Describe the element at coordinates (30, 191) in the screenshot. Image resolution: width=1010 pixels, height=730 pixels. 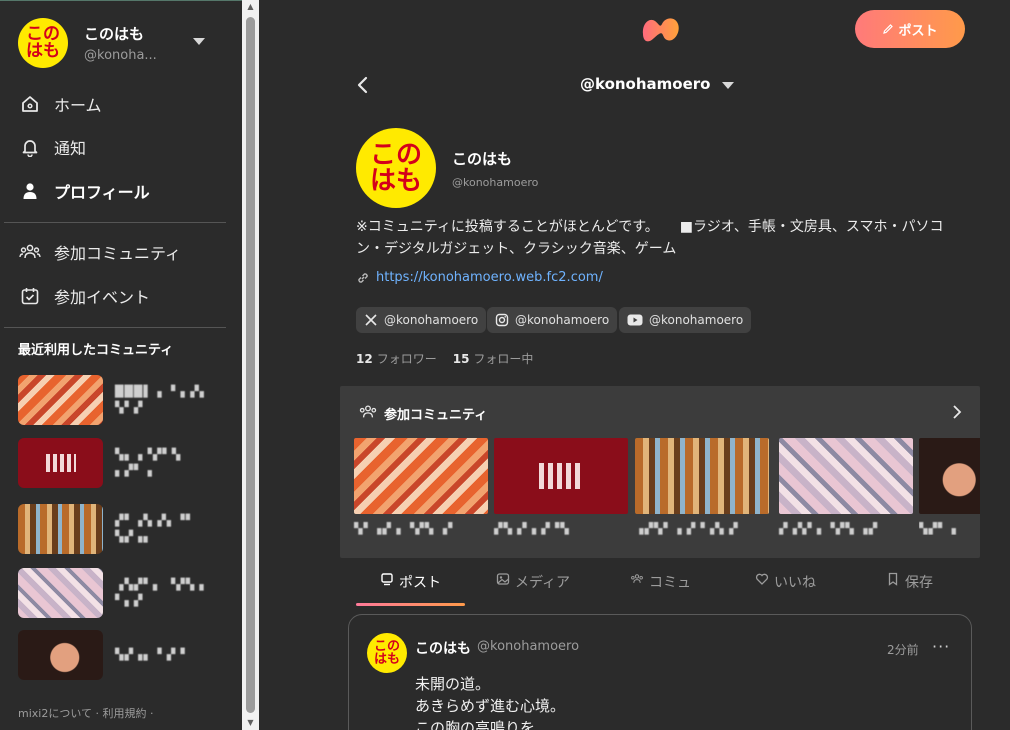
I see `person-icon` at that location.